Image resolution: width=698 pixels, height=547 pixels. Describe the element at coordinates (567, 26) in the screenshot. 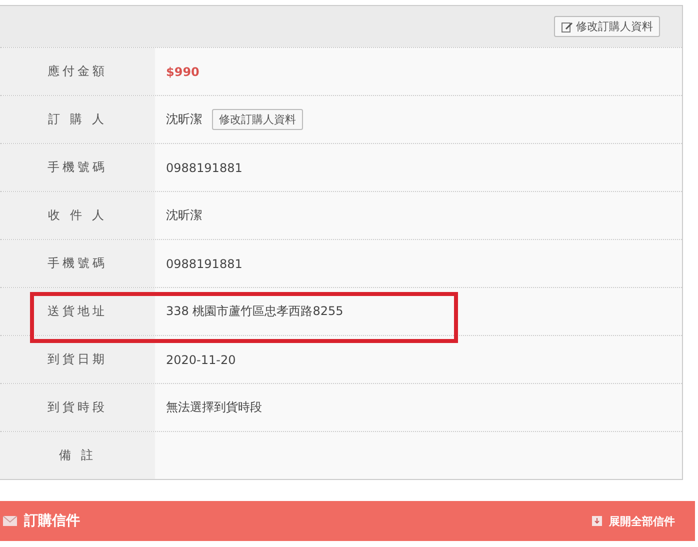

I see `edit-icon` at that location.